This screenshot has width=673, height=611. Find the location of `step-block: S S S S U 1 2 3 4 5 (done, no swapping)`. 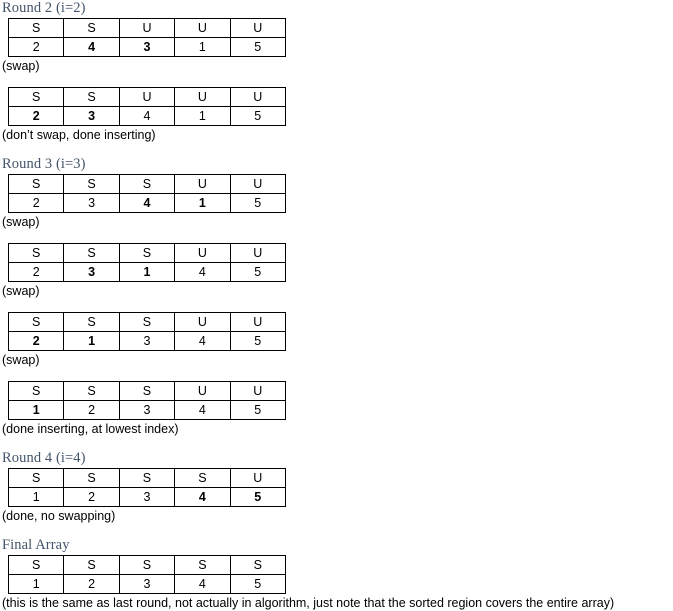

step-block: S S S S U 1 2 3 4 5 (done, no swapping) is located at coordinates (336, 496).